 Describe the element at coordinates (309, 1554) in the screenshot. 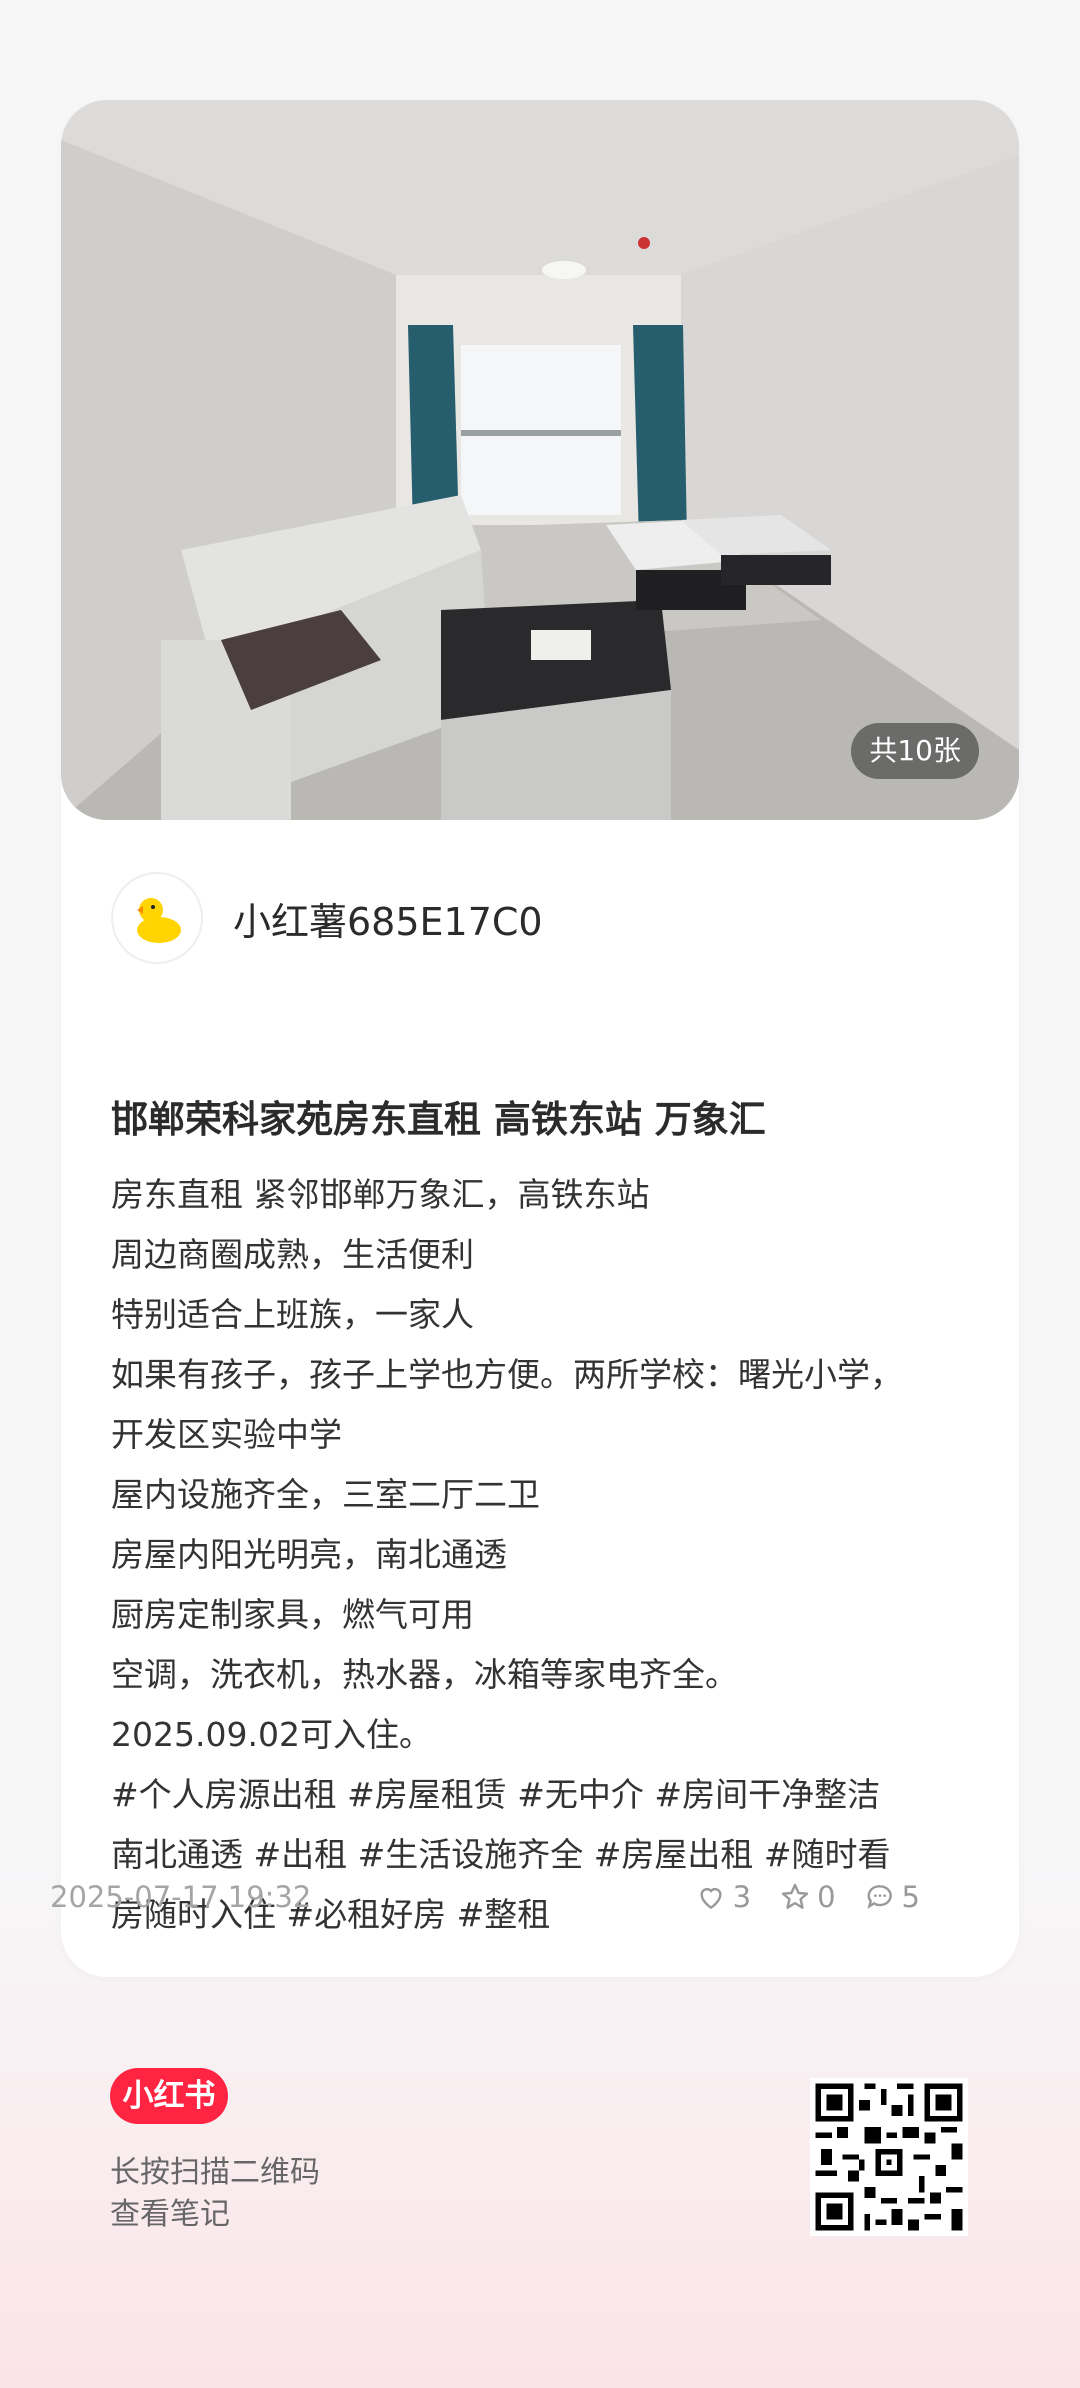

I see `post-body-line: 房屋内阳光明亮，南北通透` at that location.